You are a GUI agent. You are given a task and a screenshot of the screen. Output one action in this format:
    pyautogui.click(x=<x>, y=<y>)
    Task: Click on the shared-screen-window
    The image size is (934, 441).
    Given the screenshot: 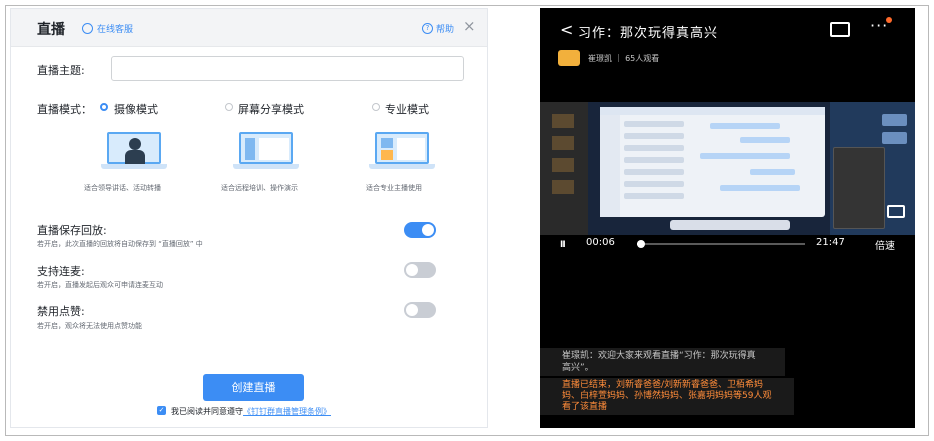 What is the action you would take?
    pyautogui.click(x=712, y=162)
    